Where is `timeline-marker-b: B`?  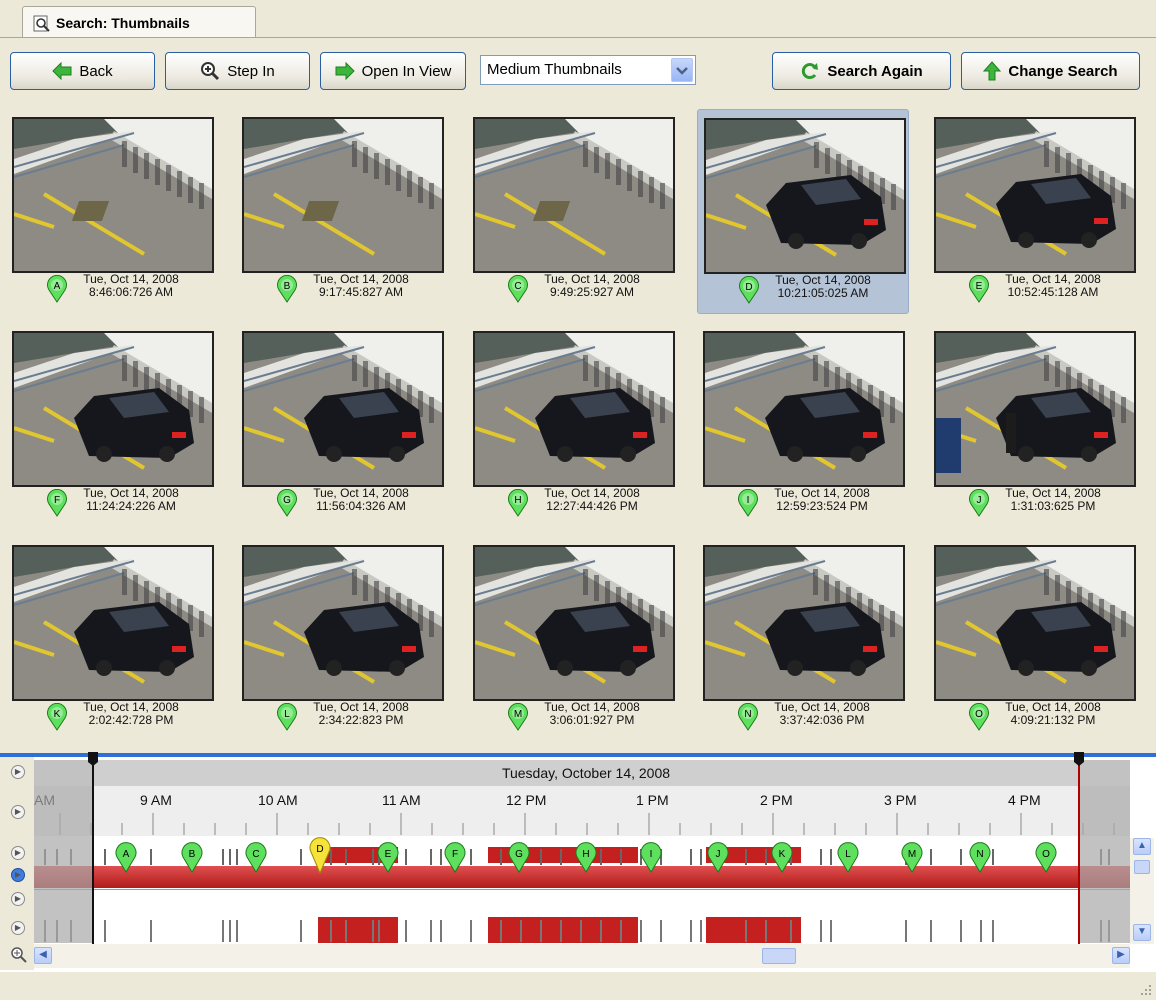 timeline-marker-b: B is located at coordinates (192, 857).